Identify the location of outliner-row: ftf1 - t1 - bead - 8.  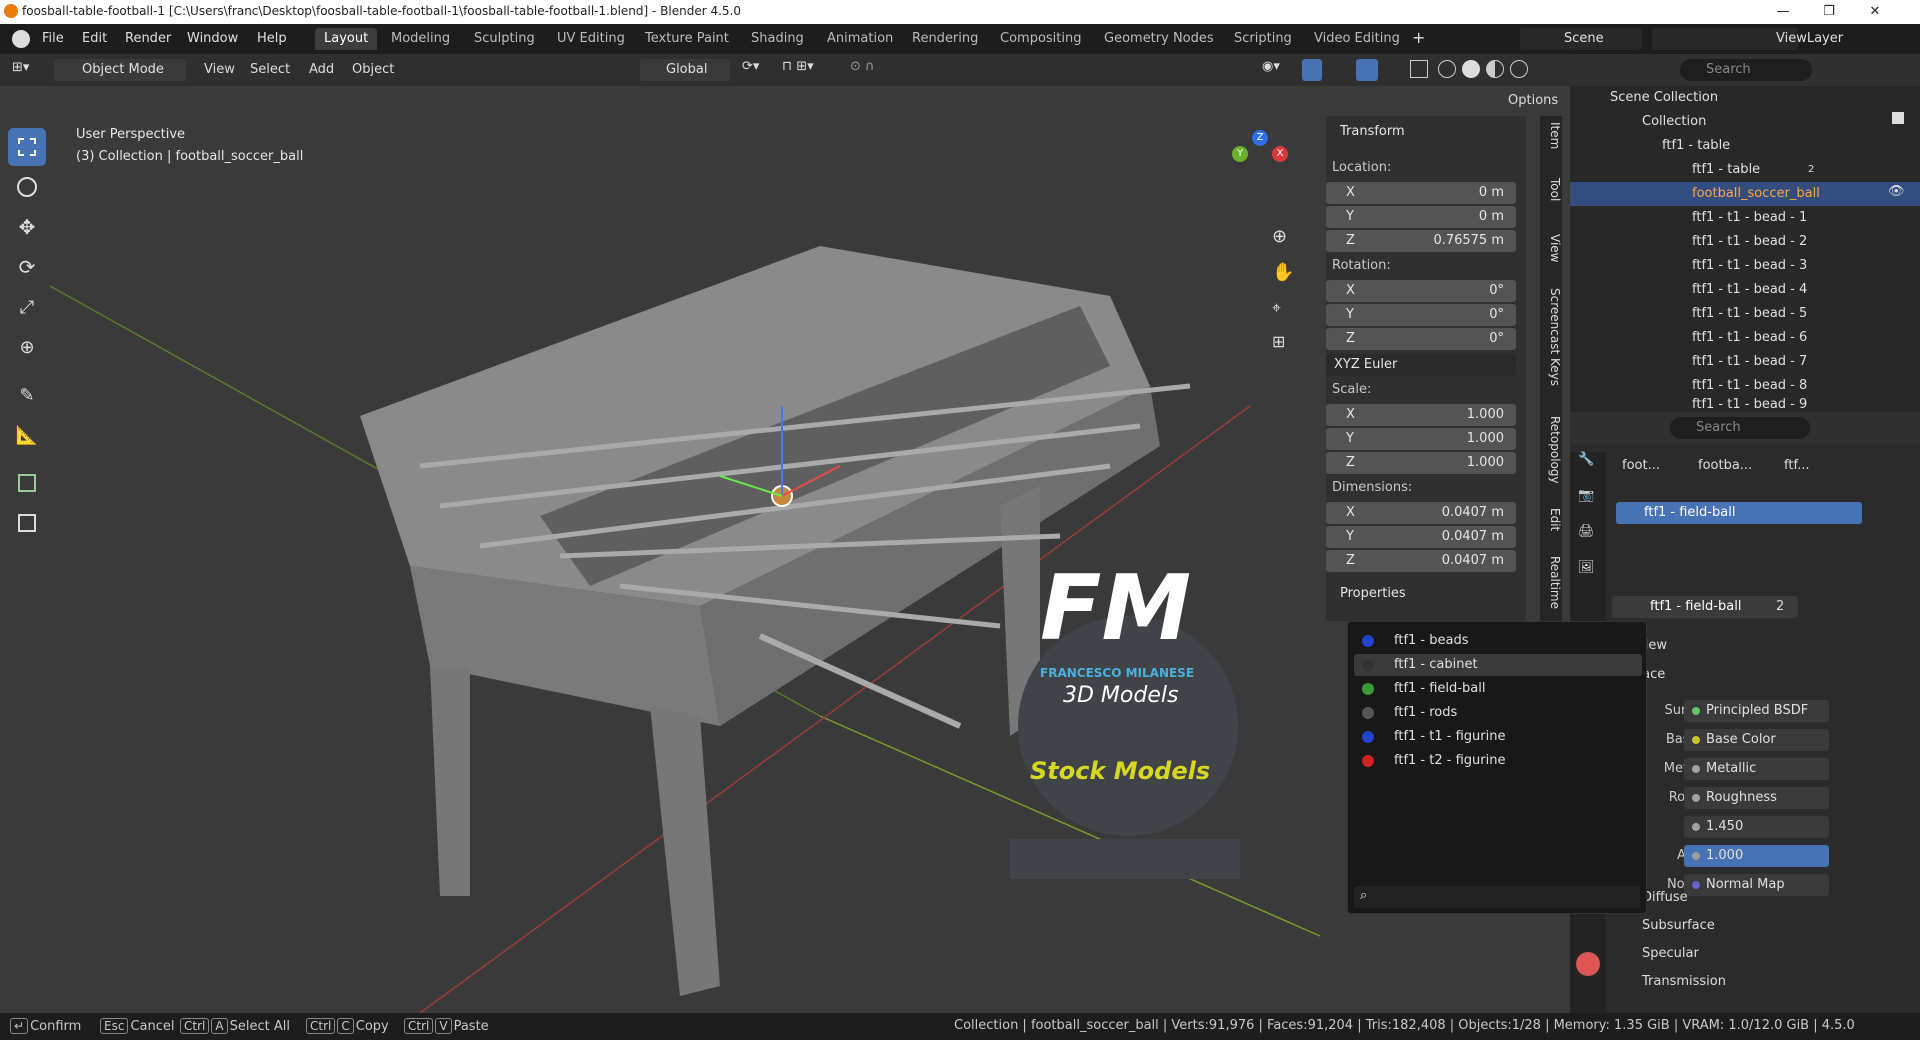
(1745, 386).